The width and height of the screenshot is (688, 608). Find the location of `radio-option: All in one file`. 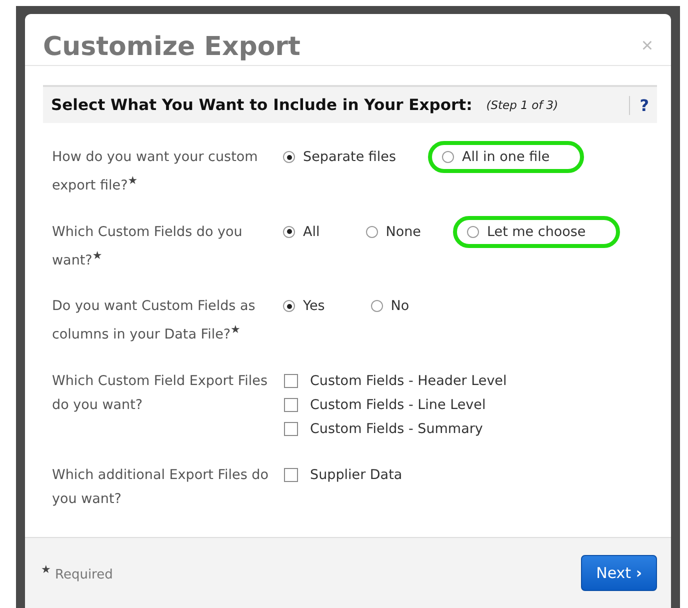

radio-option: All in one file is located at coordinates (506, 157).